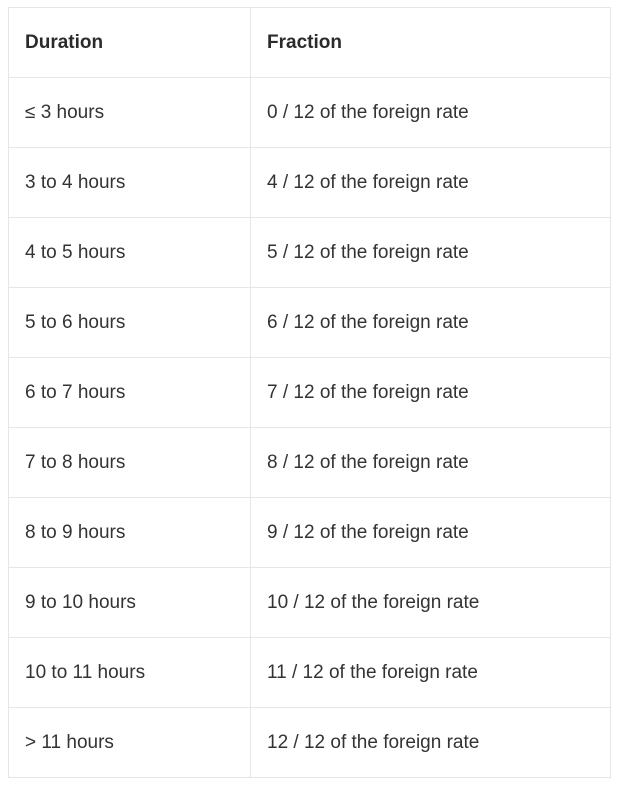 The image size is (618, 786). What do you see at coordinates (129, 602) in the screenshot?
I see `cell-duration: 9 to 10 hours` at bounding box center [129, 602].